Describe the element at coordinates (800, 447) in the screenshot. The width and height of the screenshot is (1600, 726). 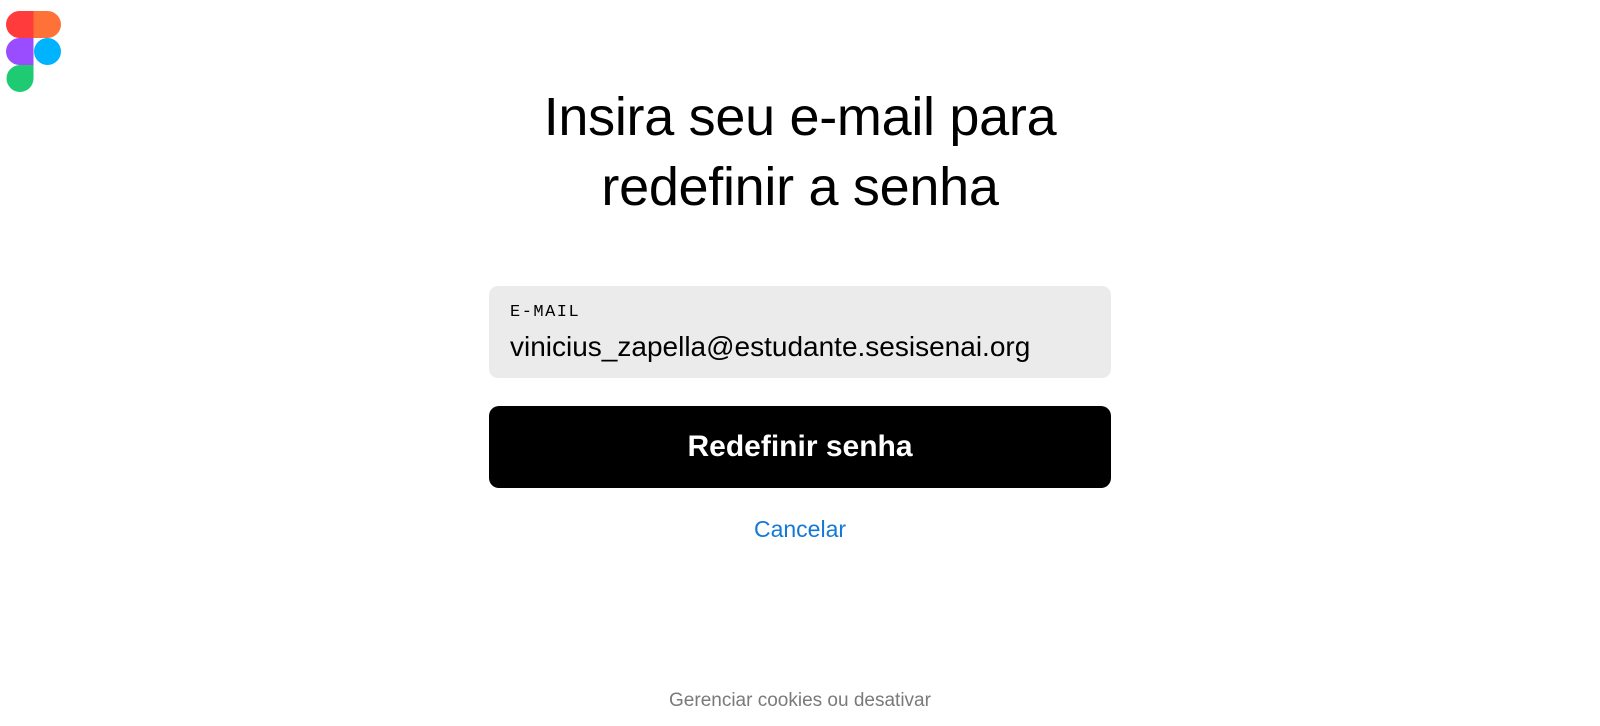
I see `reset-password-button: Redefinir senha` at that location.